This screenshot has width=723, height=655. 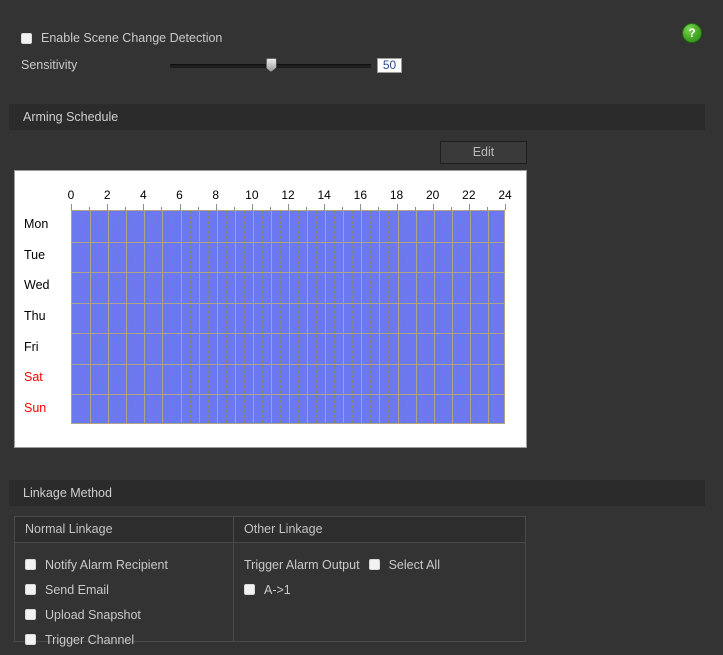 I want to click on hour-label: 4, so click(x=143, y=195).